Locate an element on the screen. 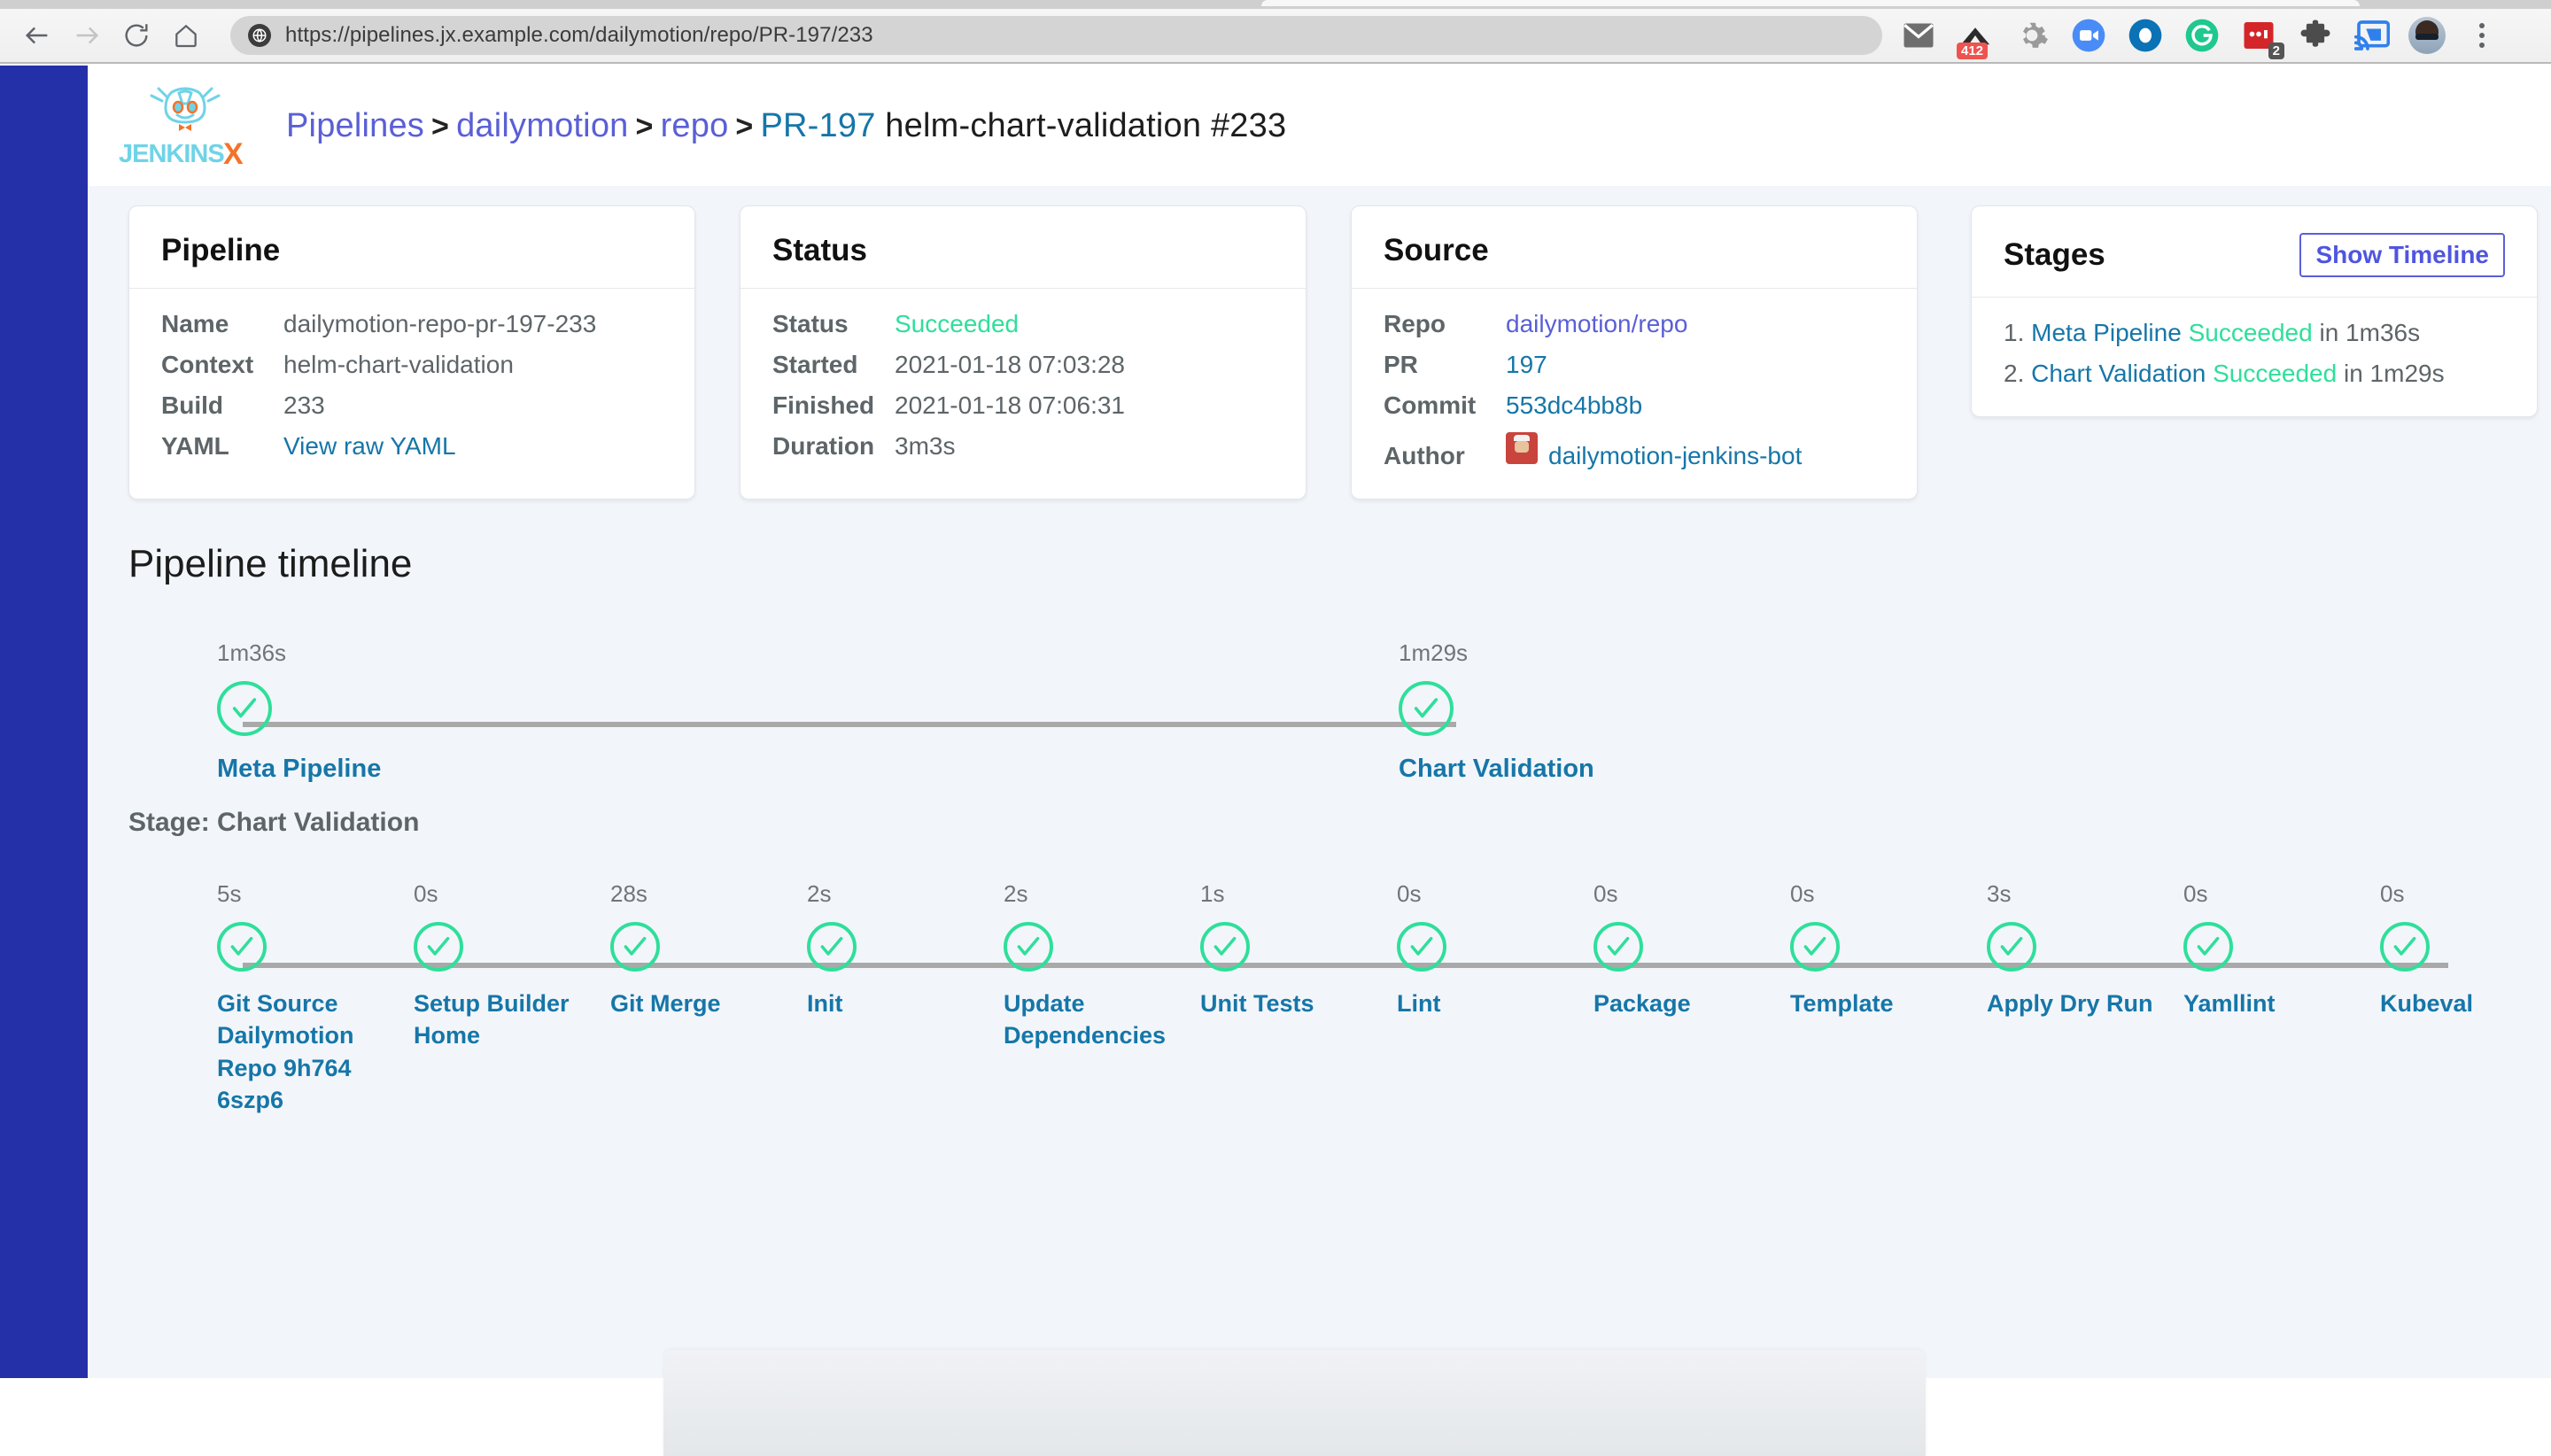  breadcrumb-org: dailymotion is located at coordinates (542, 126).